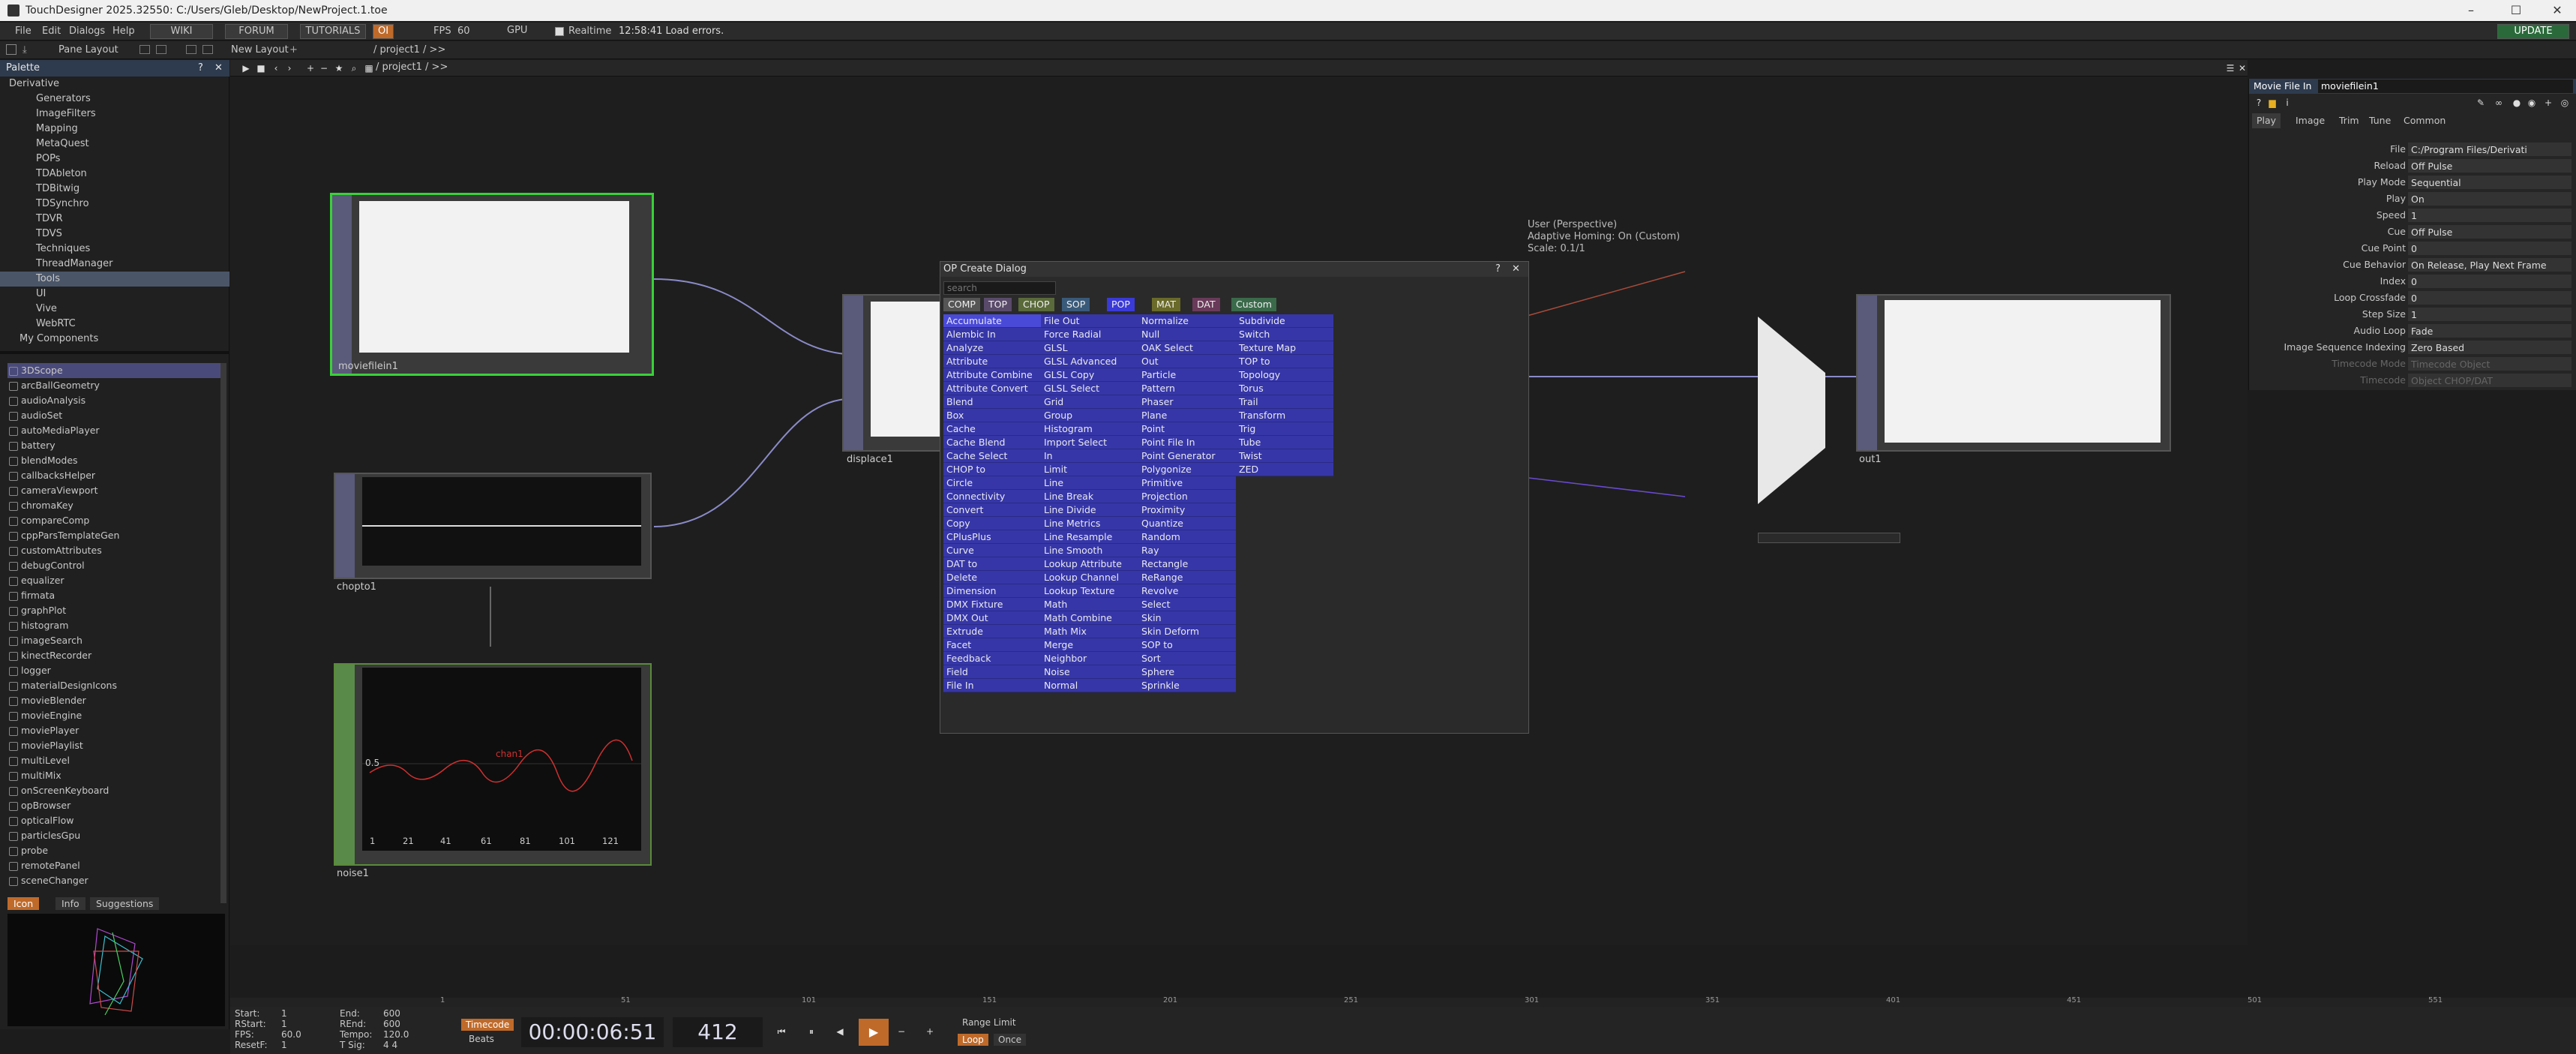  What do you see at coordinates (201, 68) in the screenshot?
I see `palette-help-icon: ?` at bounding box center [201, 68].